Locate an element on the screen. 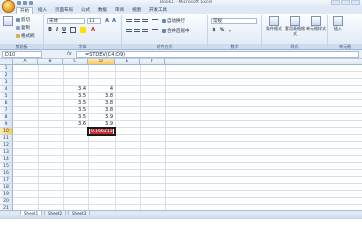 The image size is (362, 240). row-header-14: 14 is located at coordinates (6, 159).